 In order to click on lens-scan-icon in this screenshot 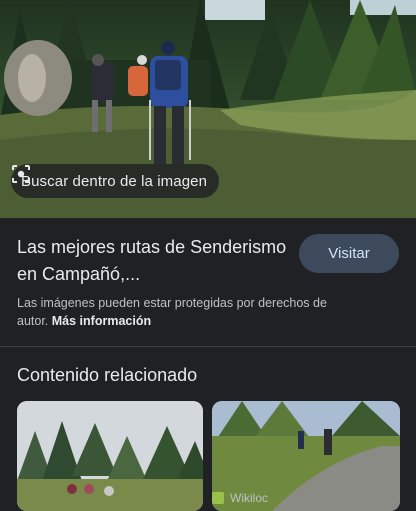, I will do `click(21, 174)`.